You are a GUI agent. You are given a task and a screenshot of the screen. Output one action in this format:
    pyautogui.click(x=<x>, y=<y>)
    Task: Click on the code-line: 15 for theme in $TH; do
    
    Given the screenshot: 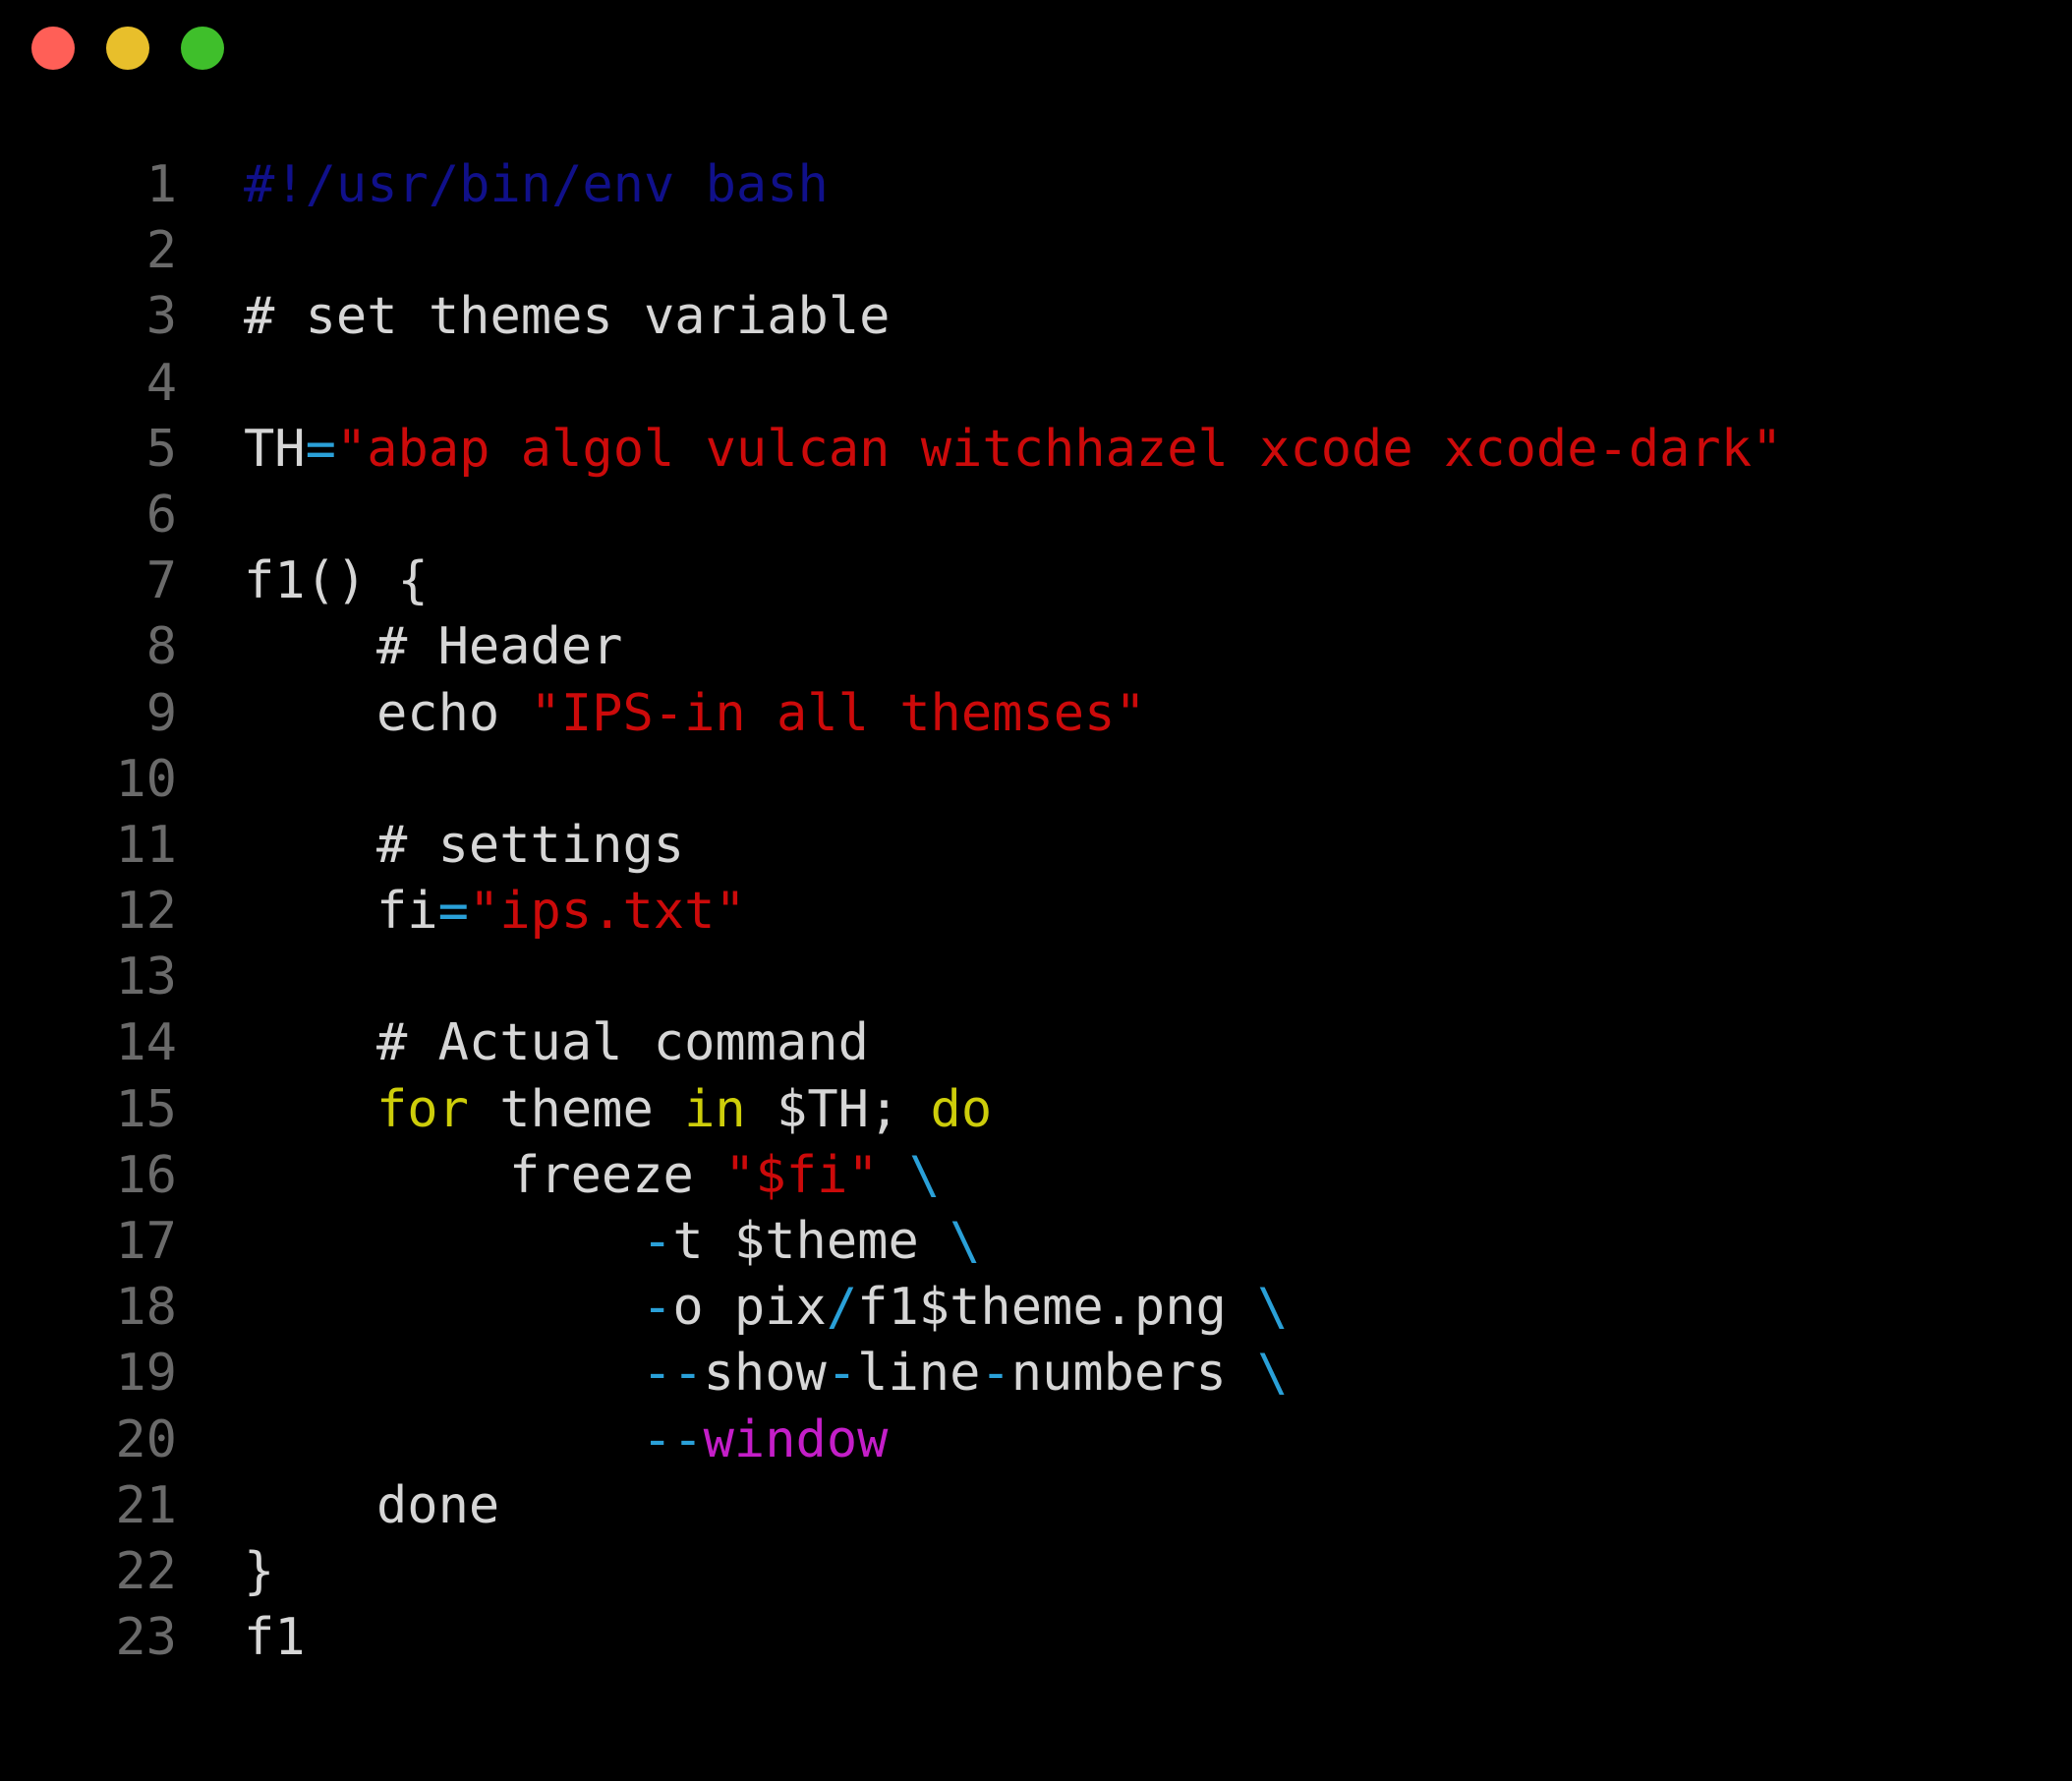 What is the action you would take?
    pyautogui.click(x=891, y=1110)
    